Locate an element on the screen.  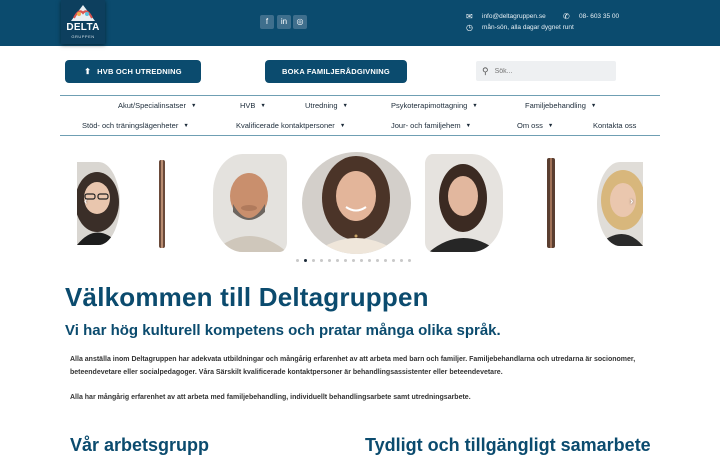
search-icon: ⚲ is located at coordinates (485, 70).